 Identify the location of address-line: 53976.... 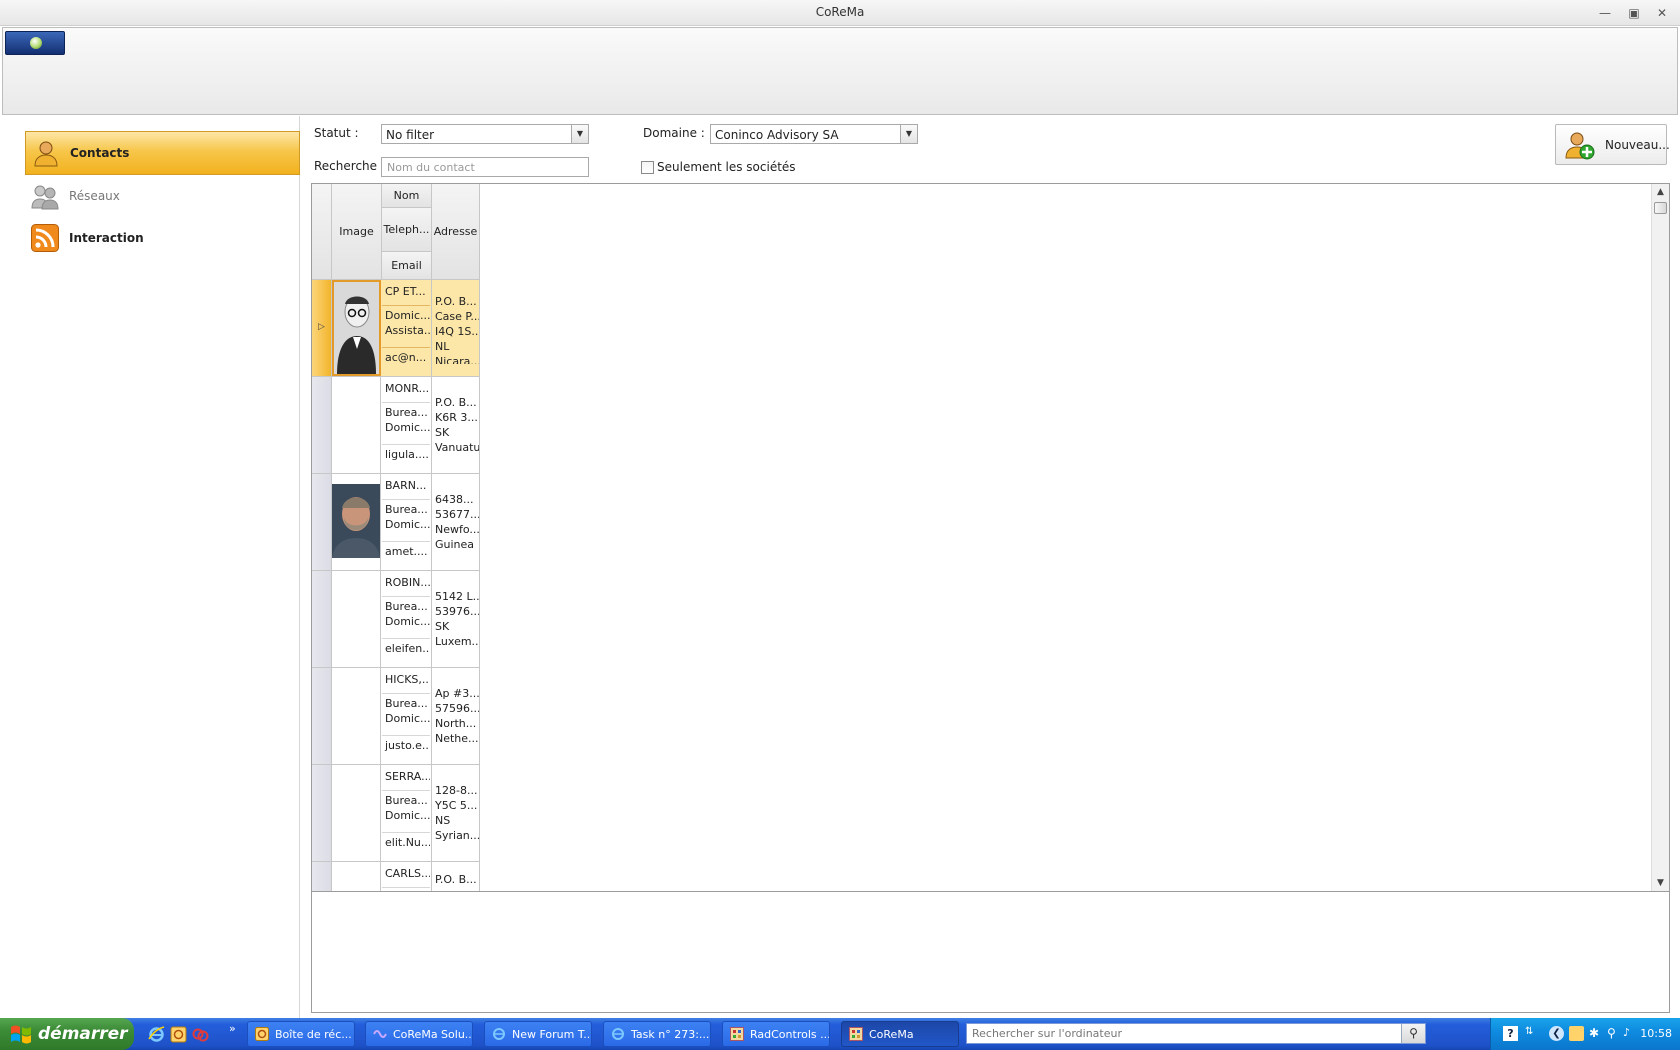
(457, 611).